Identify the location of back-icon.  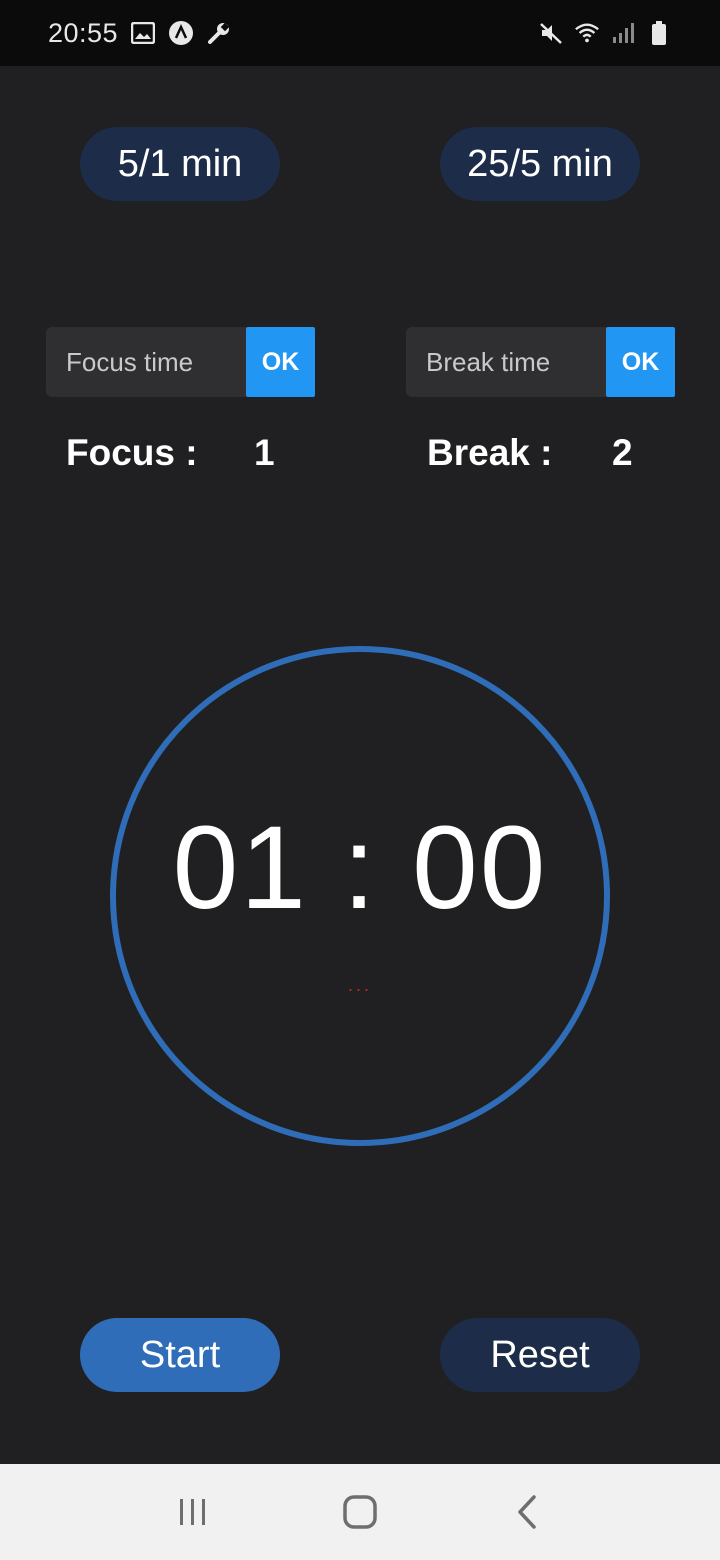
(527, 1512).